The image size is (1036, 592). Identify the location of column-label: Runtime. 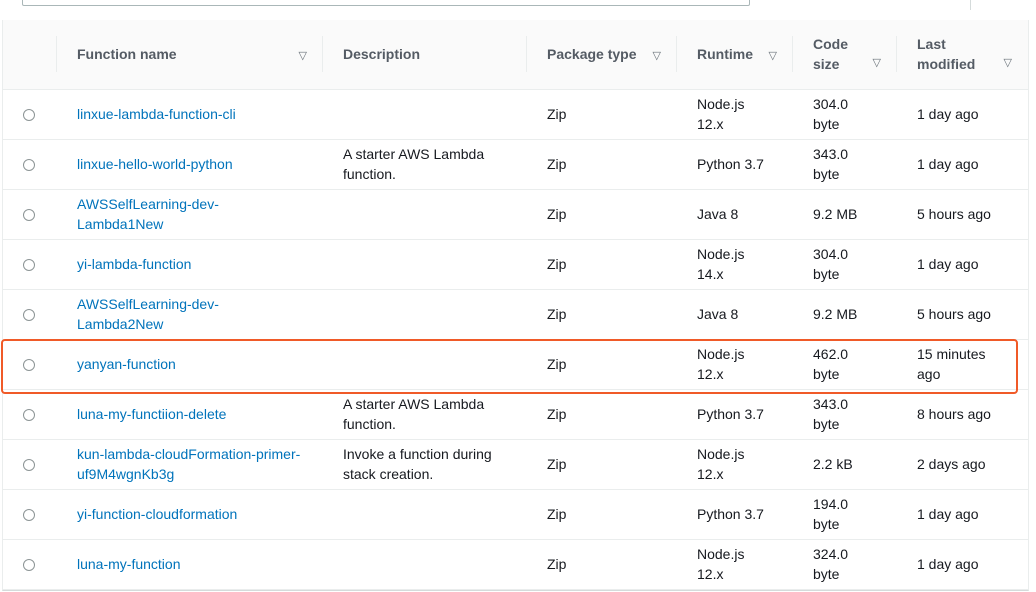
(725, 54).